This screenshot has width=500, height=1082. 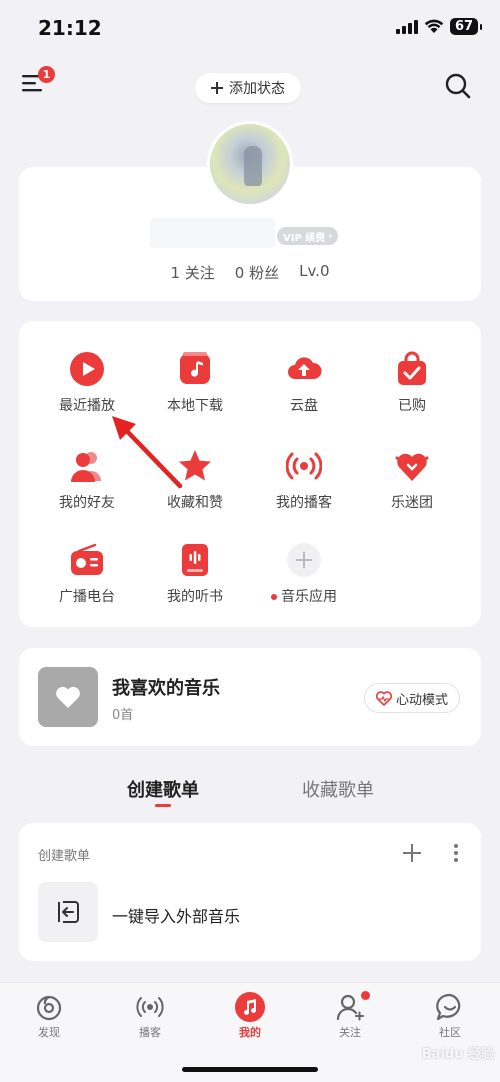 I want to click on nav-label: 我的, so click(x=250, y=1032).